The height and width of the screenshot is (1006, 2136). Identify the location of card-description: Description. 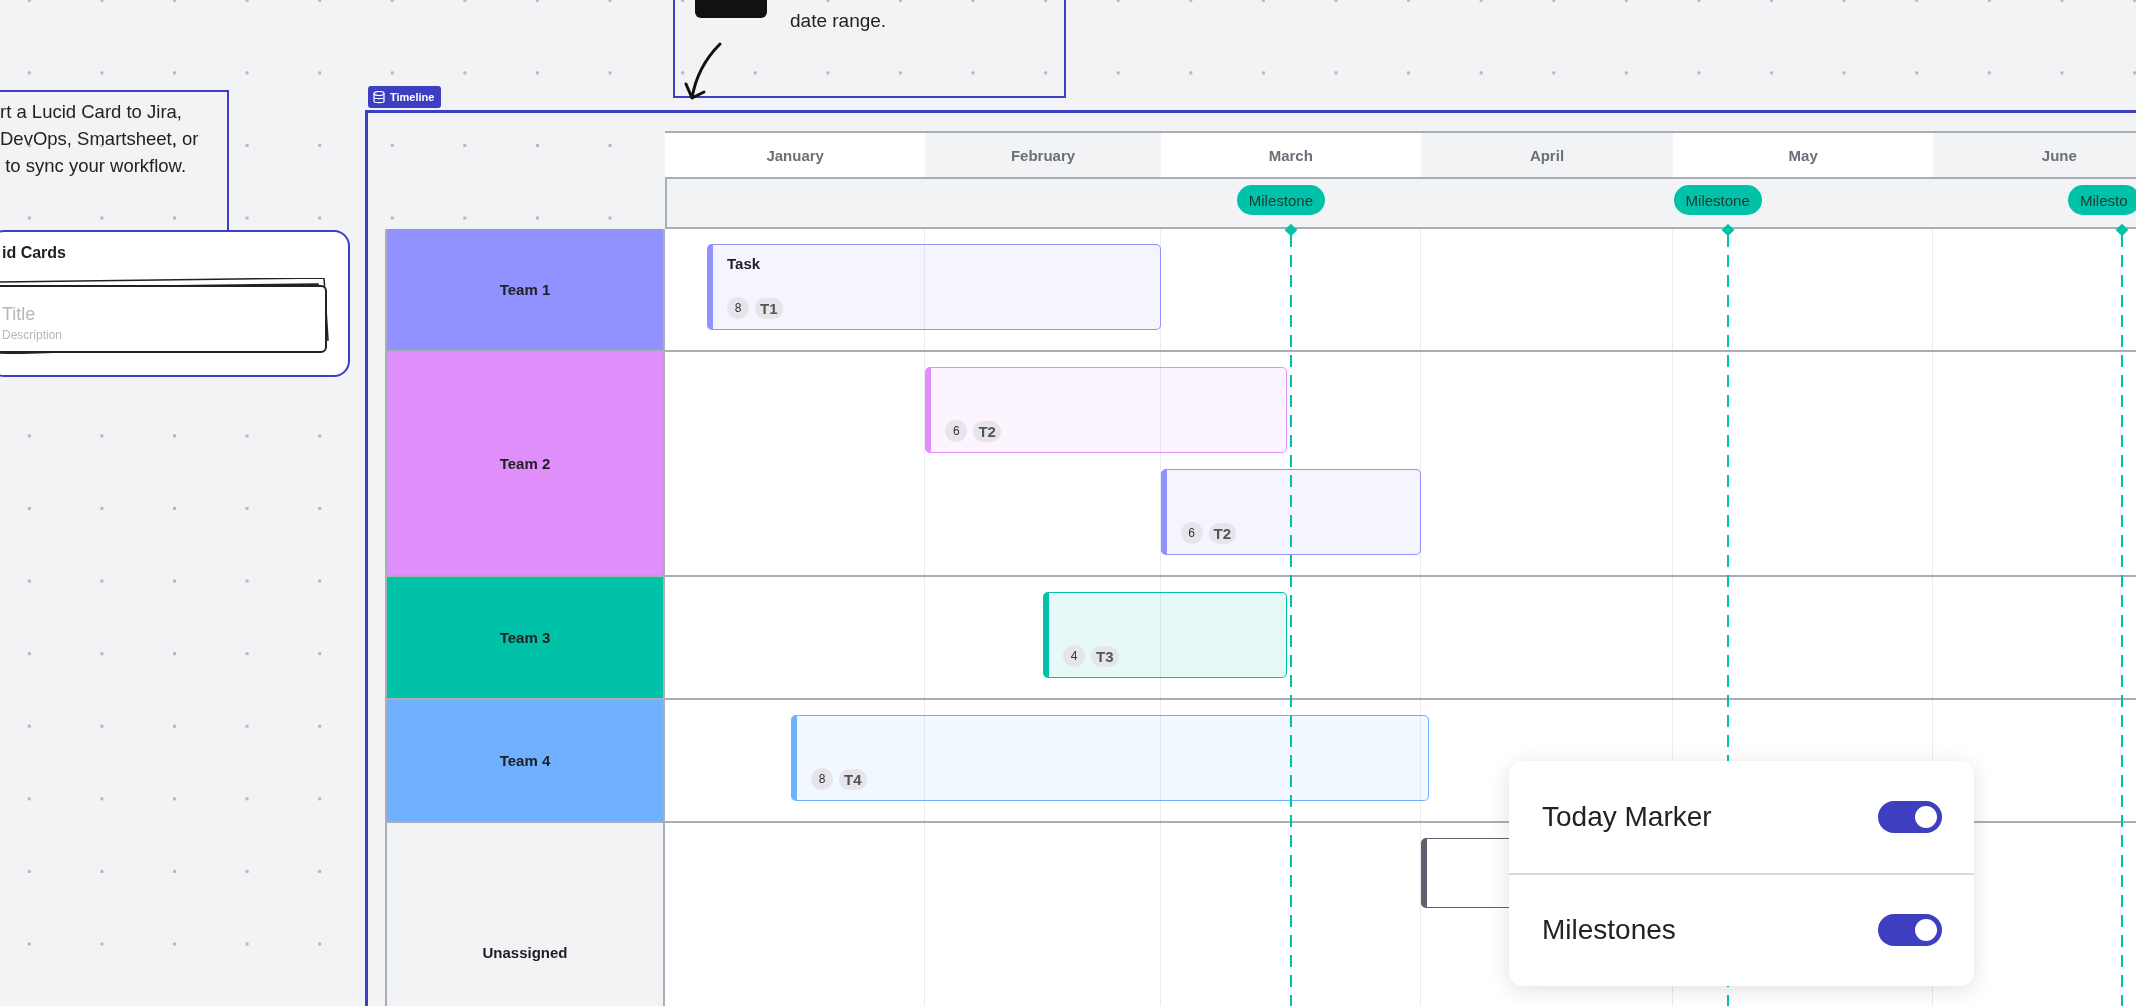
(32, 335).